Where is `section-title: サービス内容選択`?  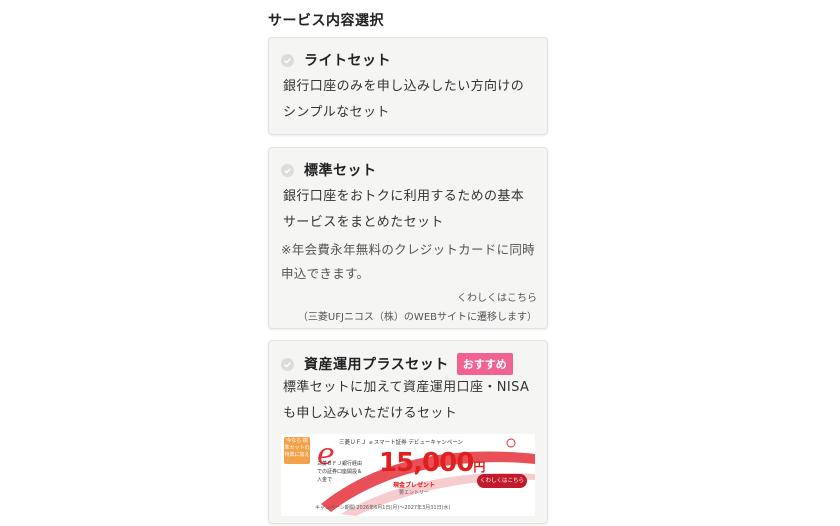 section-title: サービス内容選択 is located at coordinates (326, 21).